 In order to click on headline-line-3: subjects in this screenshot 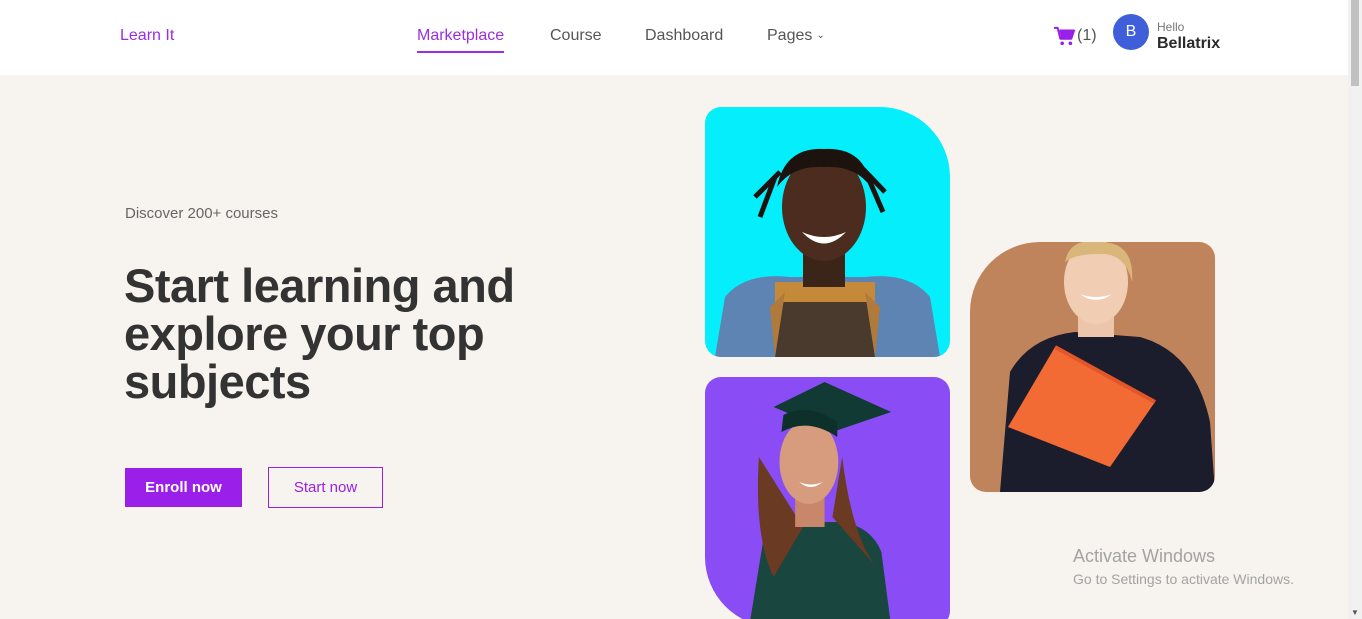, I will do `click(217, 381)`.